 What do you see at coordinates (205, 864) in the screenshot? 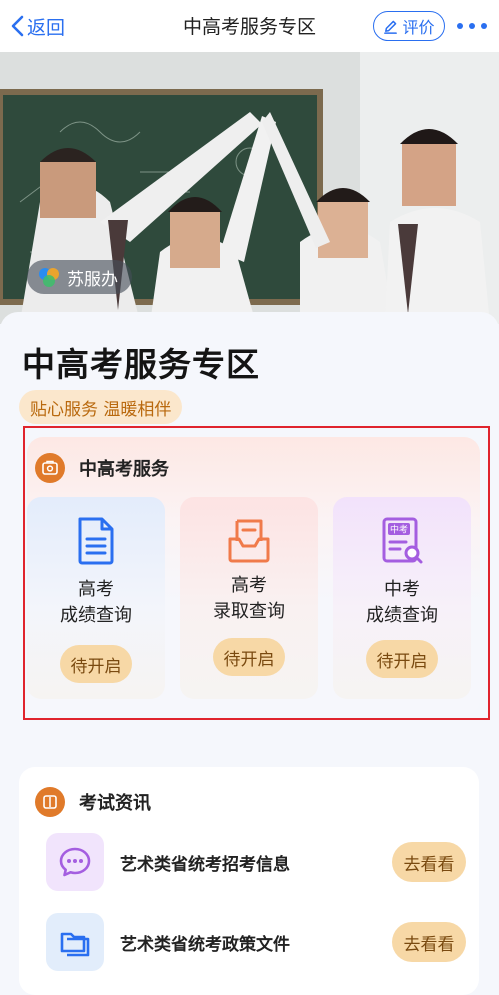
I see `news-item-title: 艺术类省统考招考信息` at bounding box center [205, 864].